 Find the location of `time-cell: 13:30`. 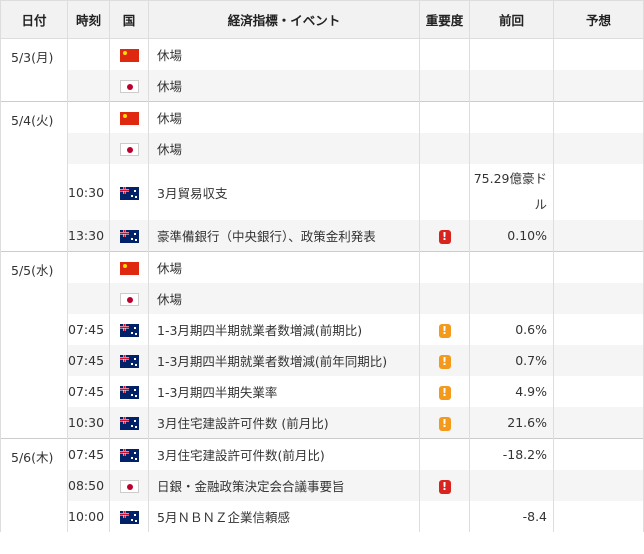

time-cell: 13:30 is located at coordinates (88, 236).